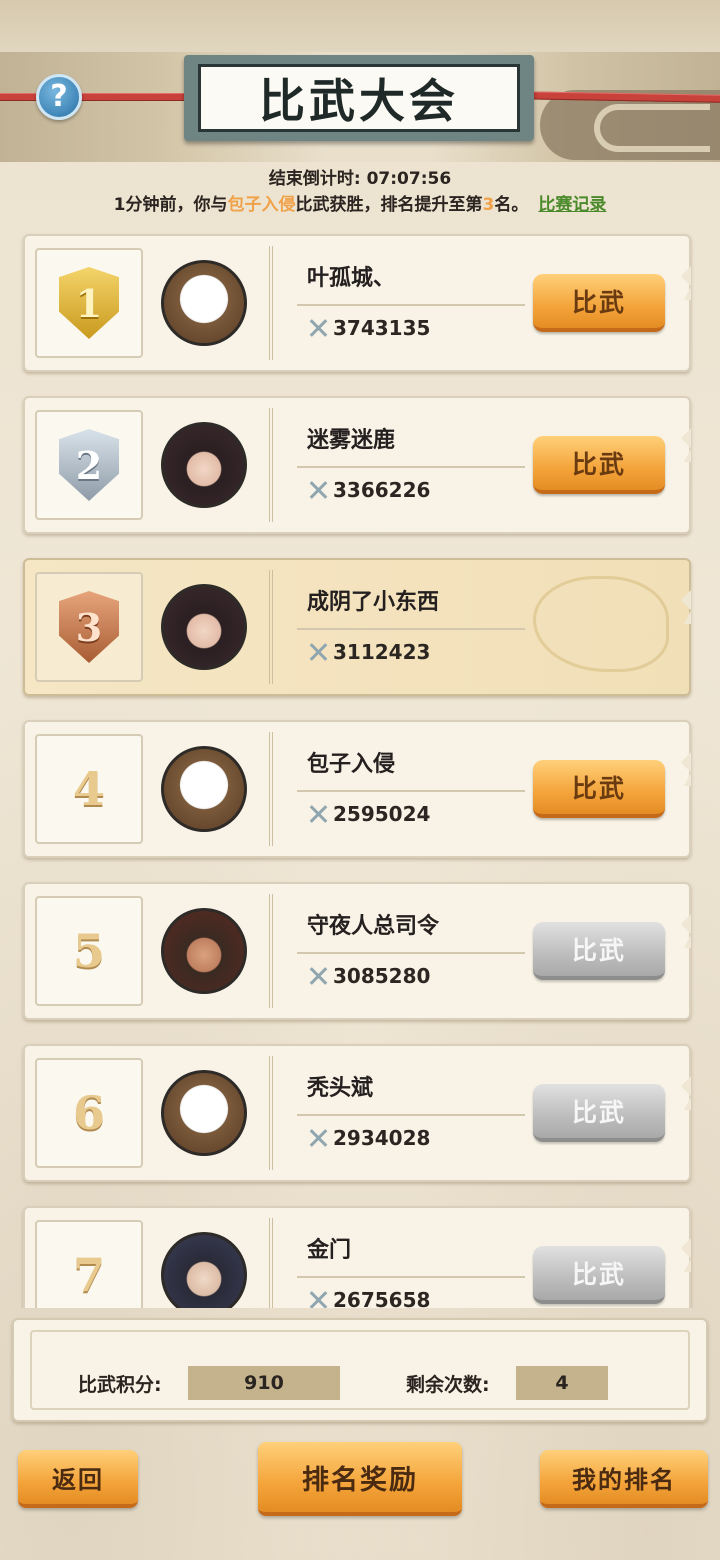 Image resolution: width=720 pixels, height=1560 pixels. What do you see at coordinates (409, 179) in the screenshot?
I see `countdown-value: 07:07:56` at bounding box center [409, 179].